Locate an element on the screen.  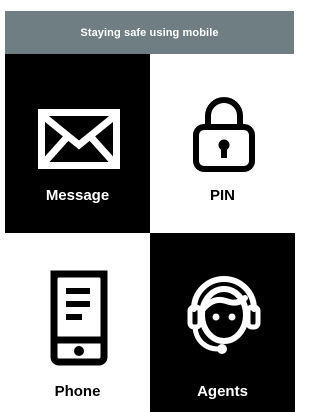
envelope-icon is located at coordinates (79, 139).